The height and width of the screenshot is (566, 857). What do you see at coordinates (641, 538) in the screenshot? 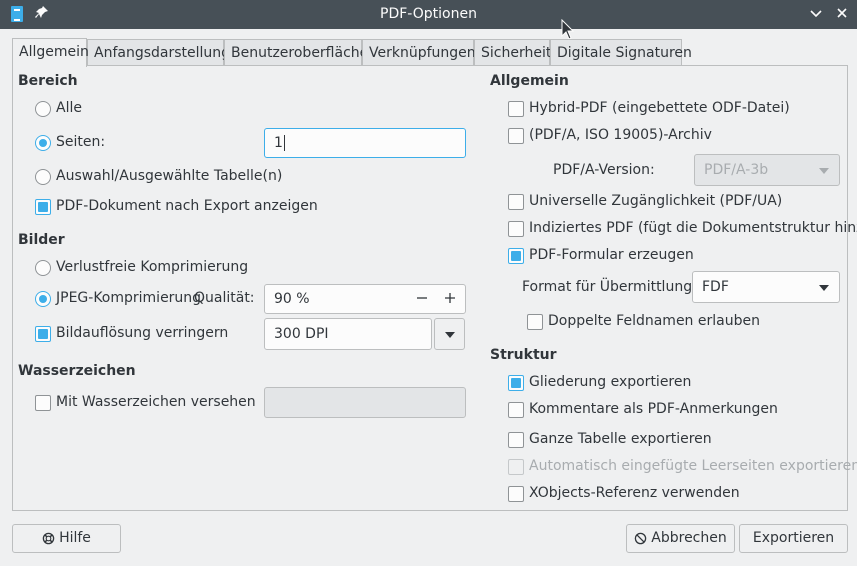
I see `cancel-icon` at bounding box center [641, 538].